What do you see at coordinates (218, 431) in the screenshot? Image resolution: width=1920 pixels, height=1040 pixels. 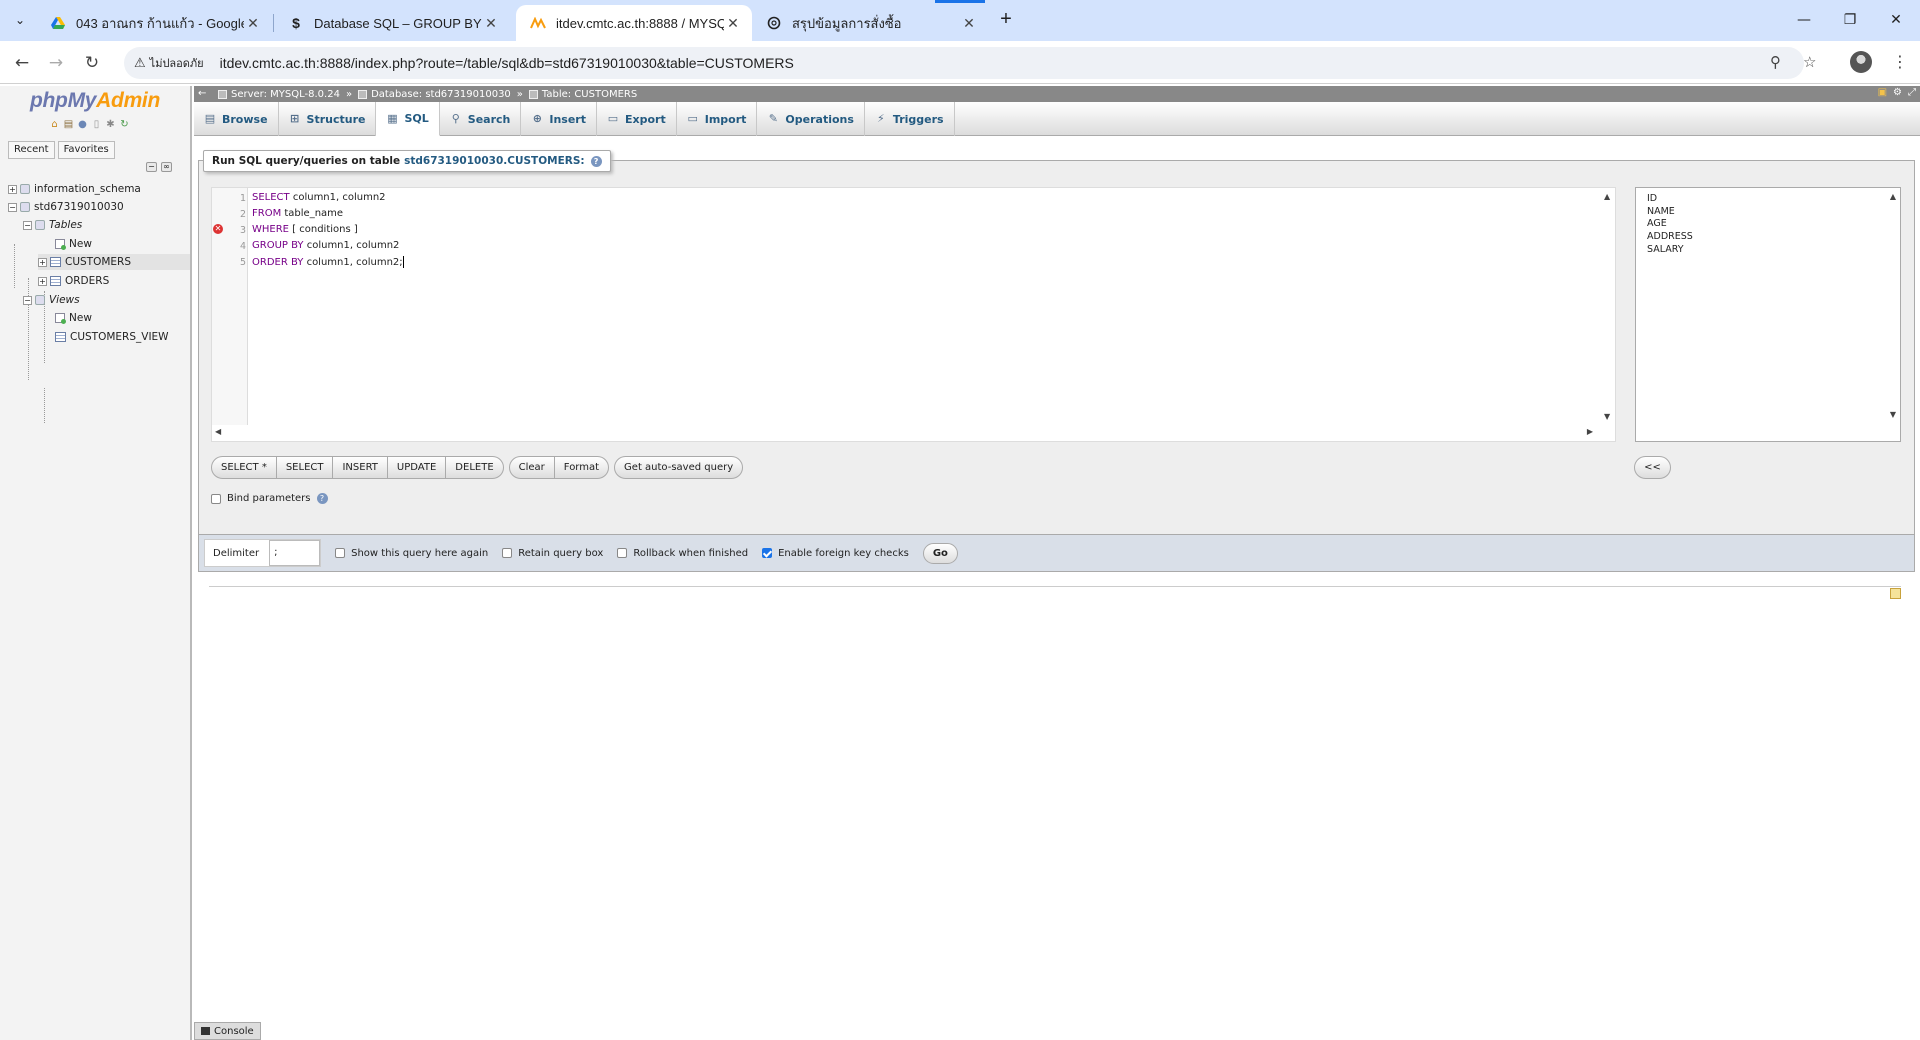 I see `scroll-left-icon: ◀` at bounding box center [218, 431].